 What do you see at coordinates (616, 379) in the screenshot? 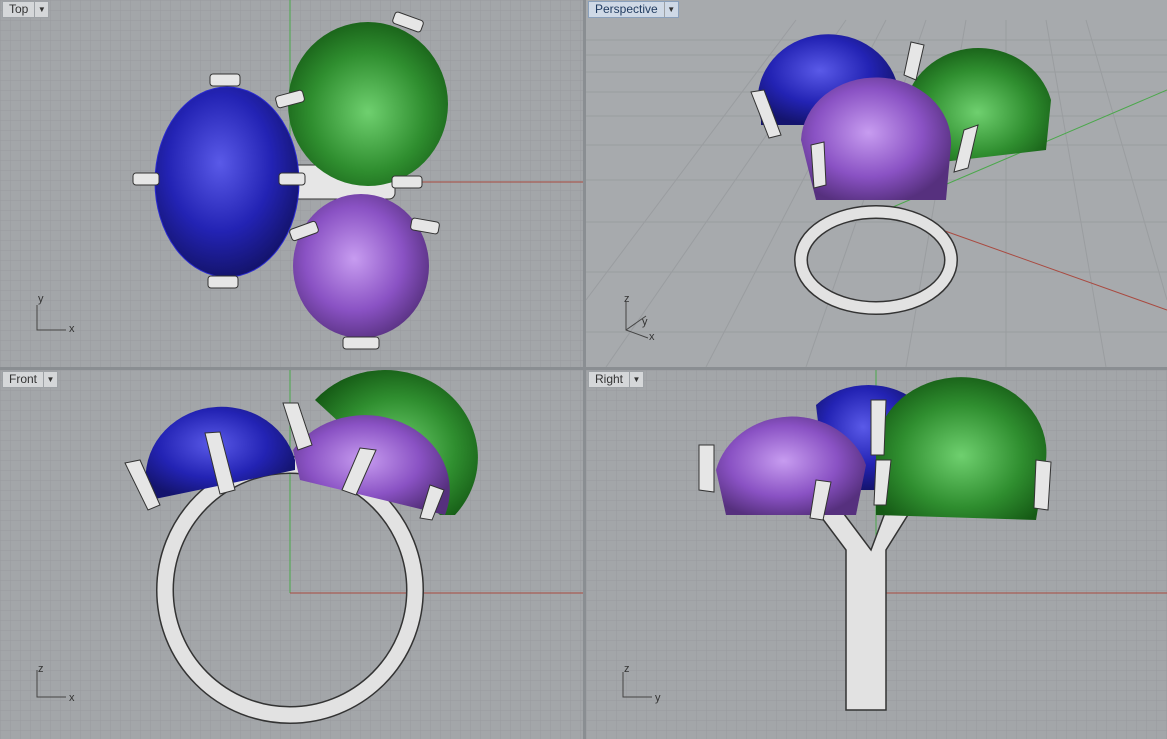
I see `viewport-title-right: Right ▼` at bounding box center [616, 379].